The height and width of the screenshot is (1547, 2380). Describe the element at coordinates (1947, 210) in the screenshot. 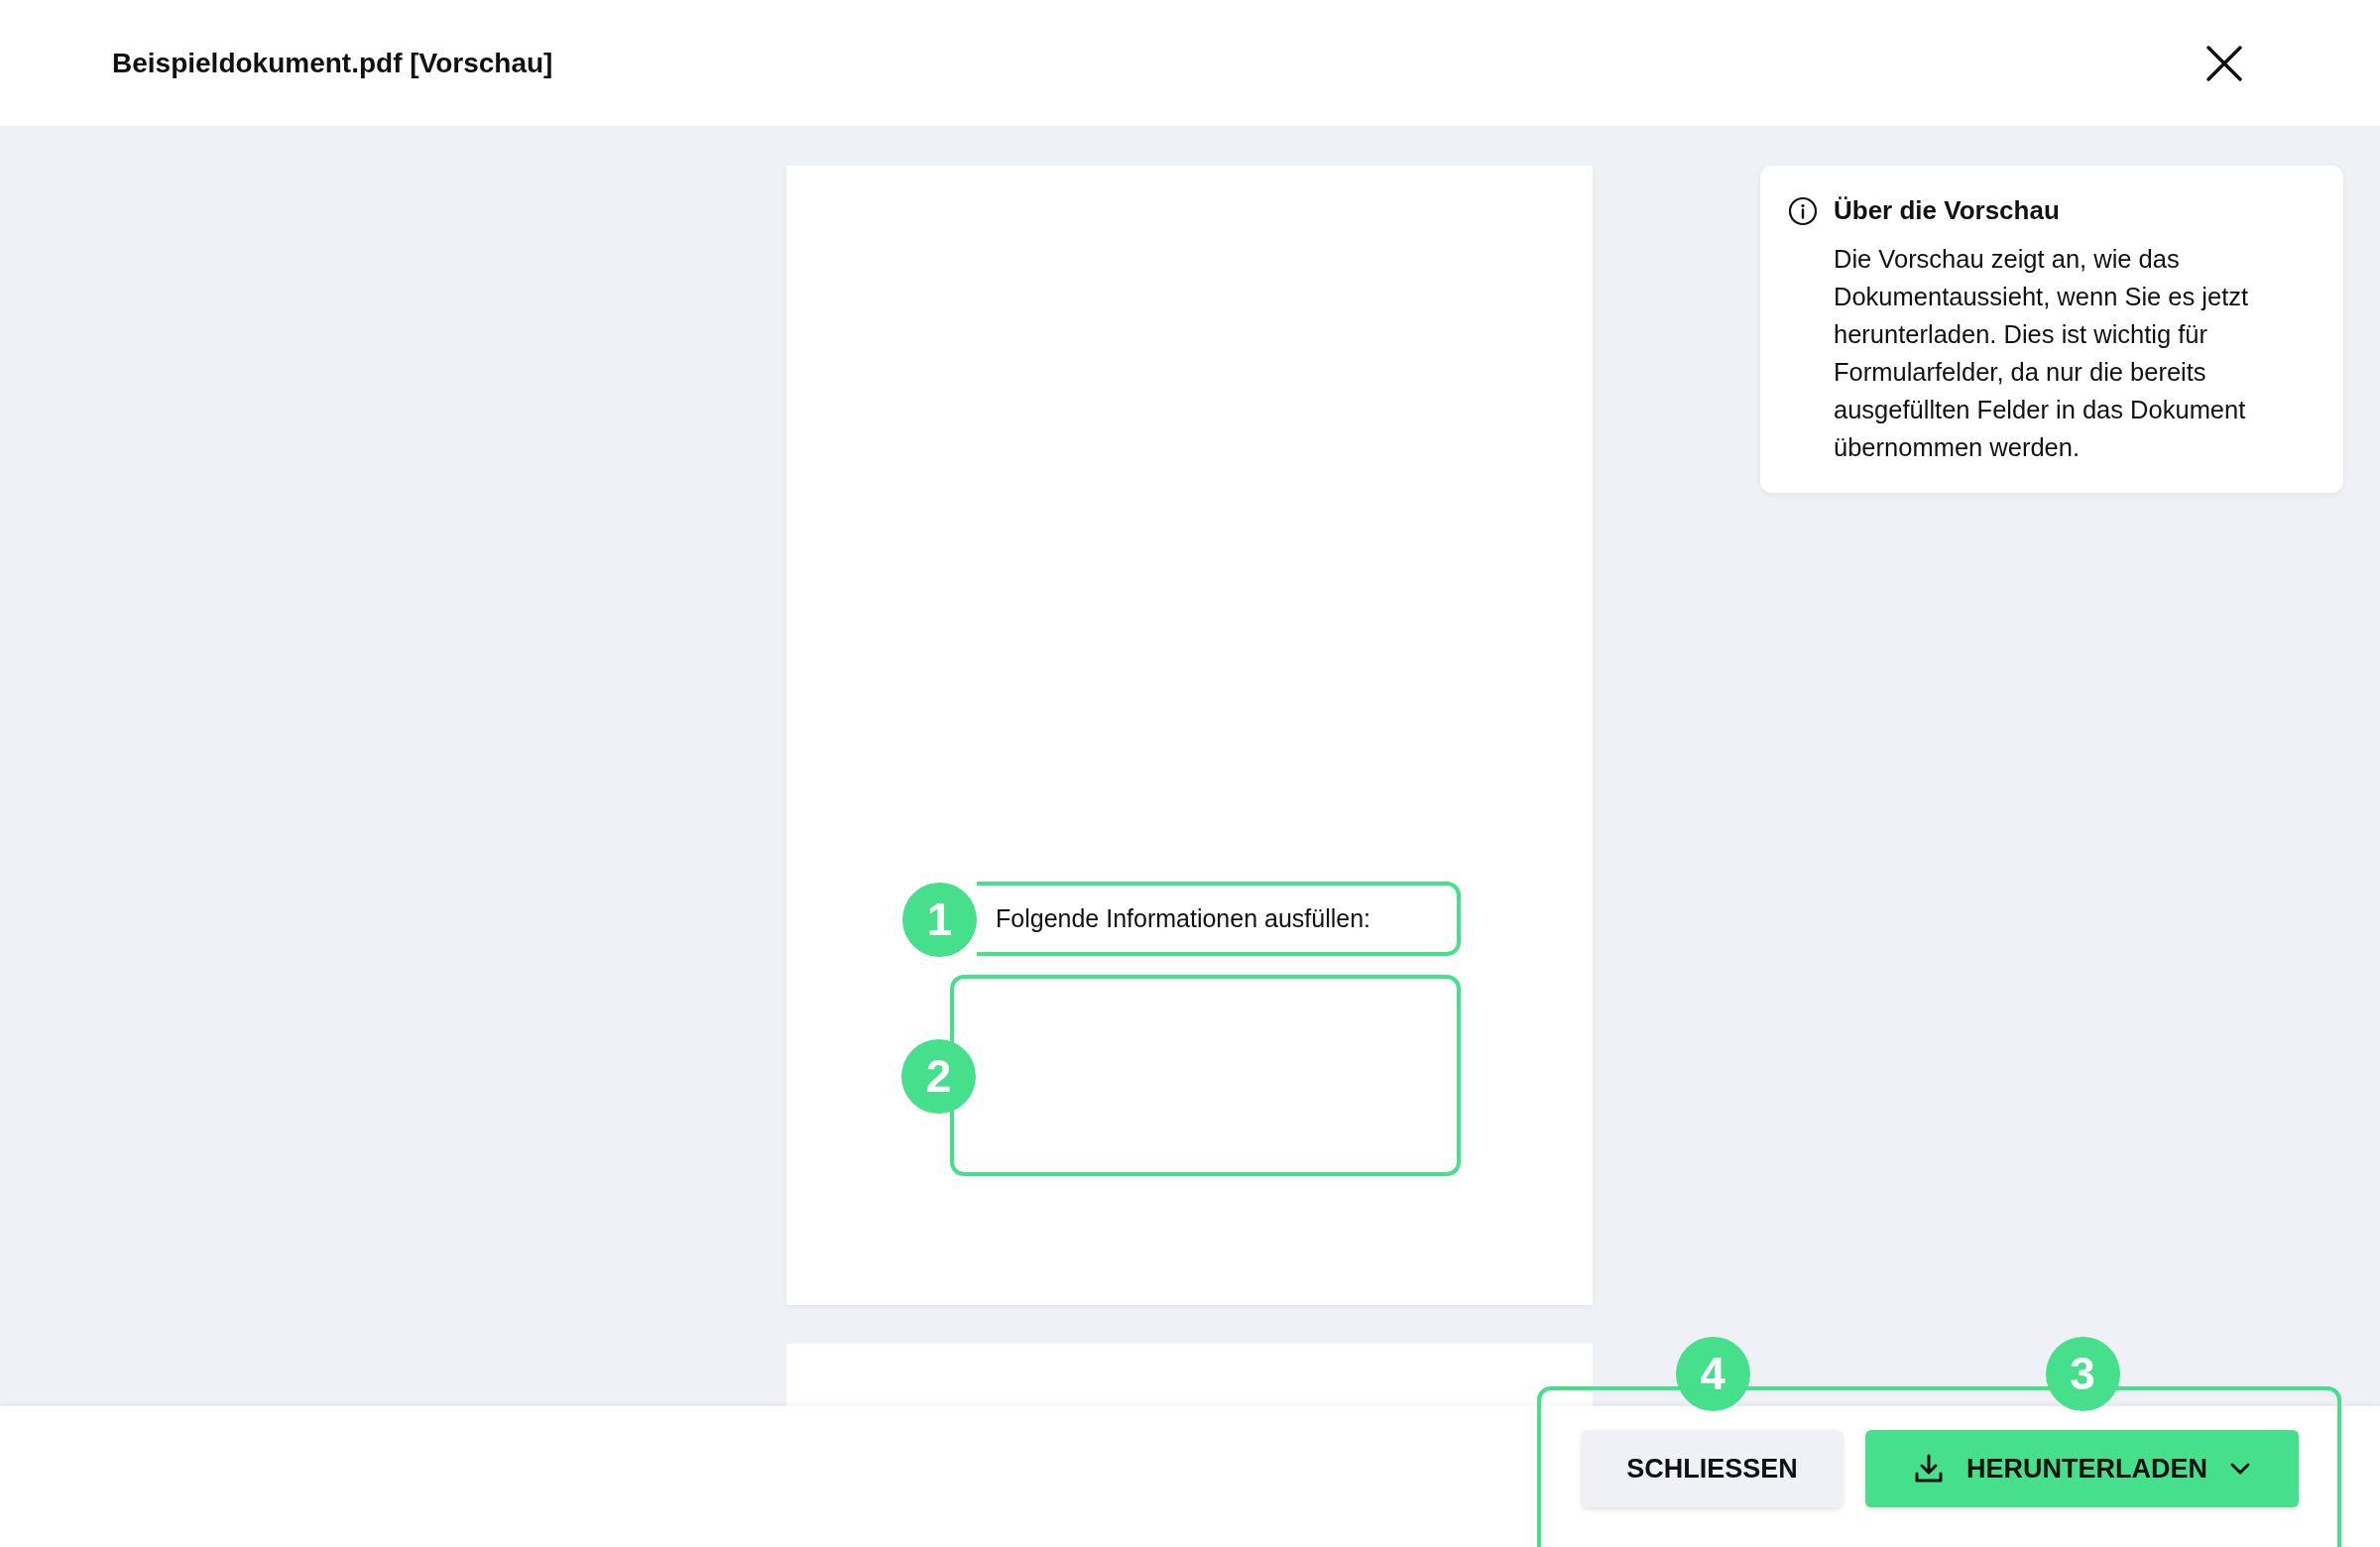

I see `info-title: Über die Vorschau` at that location.